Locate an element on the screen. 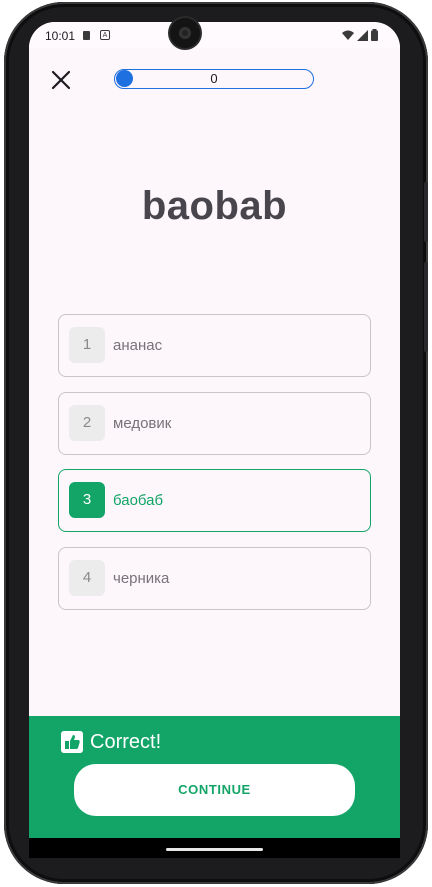 This screenshot has width=432, height=887. thumbs-up-icon is located at coordinates (72, 742).